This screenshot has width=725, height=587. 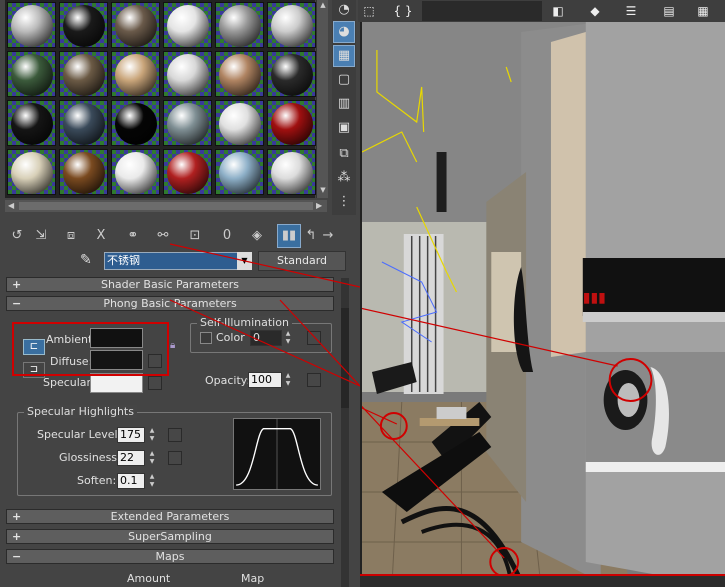 What do you see at coordinates (558, 11) in the screenshot?
I see `mirror-icon: ◧` at bounding box center [558, 11].